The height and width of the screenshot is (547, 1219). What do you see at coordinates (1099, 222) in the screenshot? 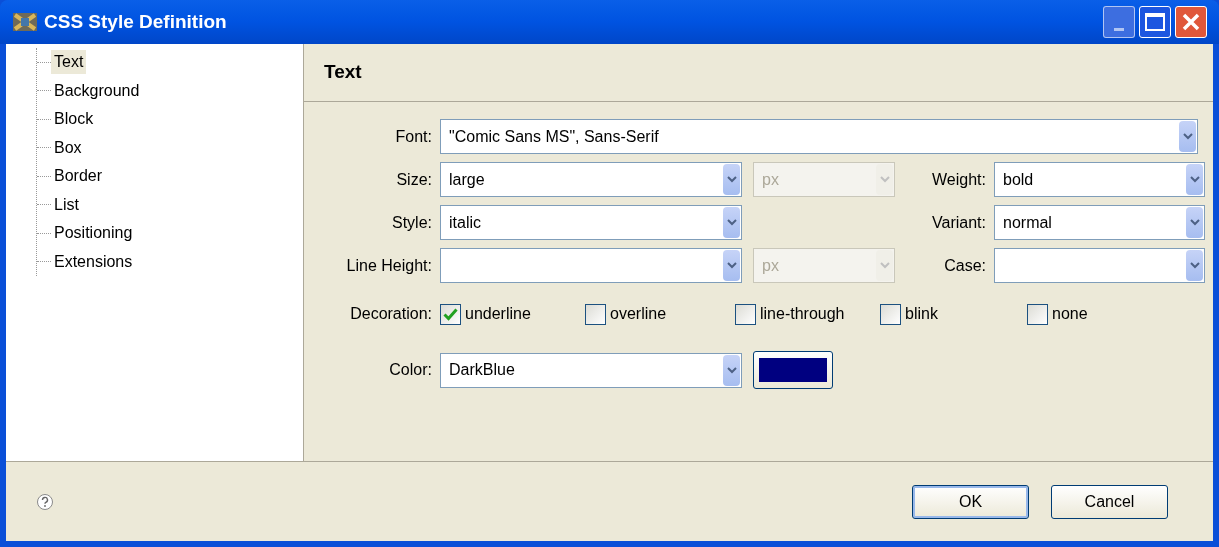
I see `dropdown-field: normal` at bounding box center [1099, 222].